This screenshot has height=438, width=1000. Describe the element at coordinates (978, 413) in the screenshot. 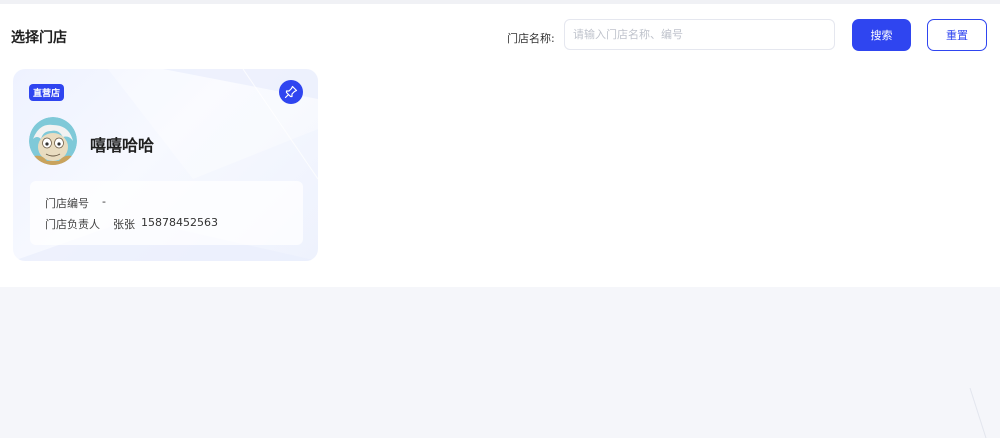

I see `background-decoration` at that location.